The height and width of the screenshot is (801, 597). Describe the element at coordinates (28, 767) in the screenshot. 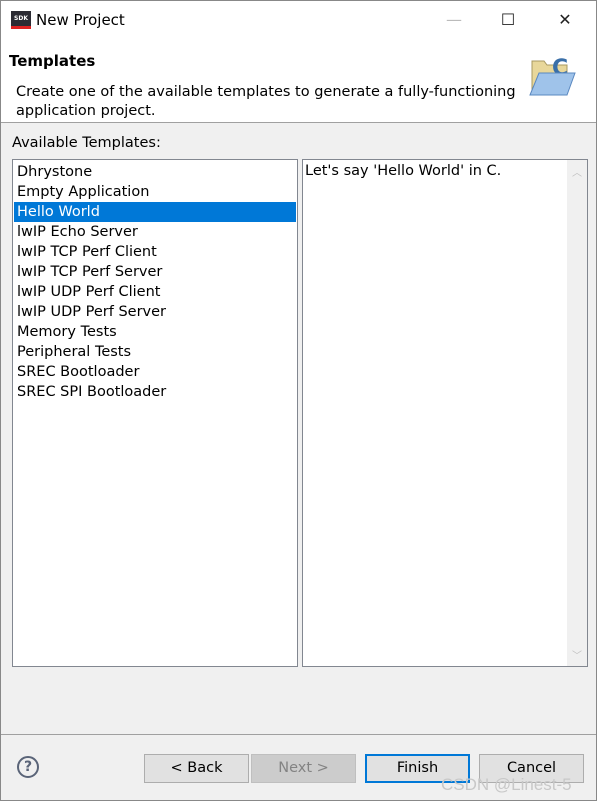

I see `help-icon: ?` at that location.